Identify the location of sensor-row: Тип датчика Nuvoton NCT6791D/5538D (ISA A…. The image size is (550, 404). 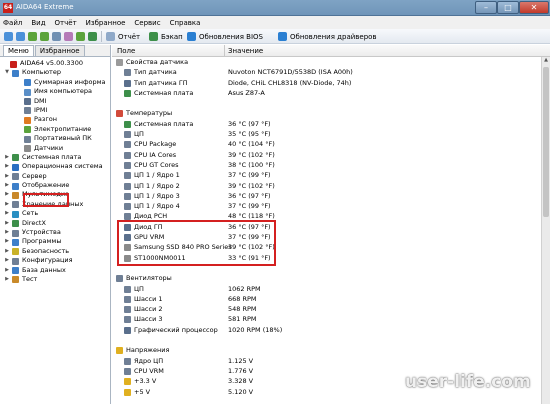
(331, 72).